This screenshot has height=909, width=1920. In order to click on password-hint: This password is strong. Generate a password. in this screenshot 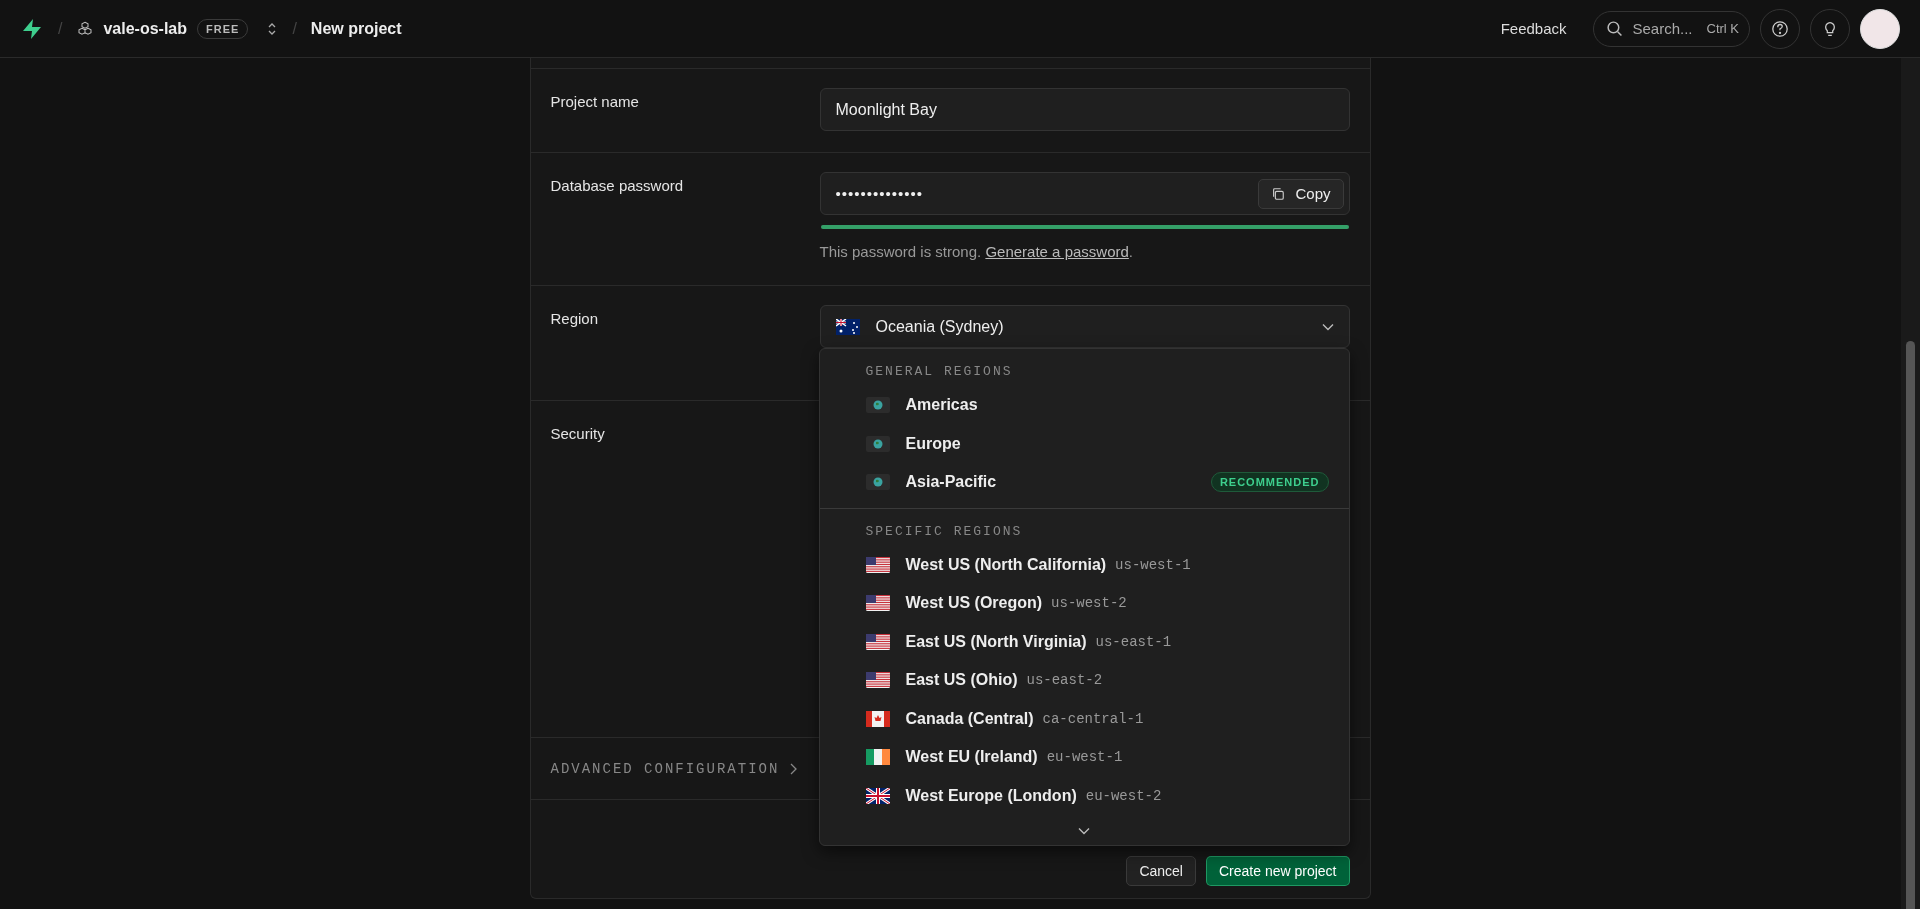, I will do `click(976, 251)`.